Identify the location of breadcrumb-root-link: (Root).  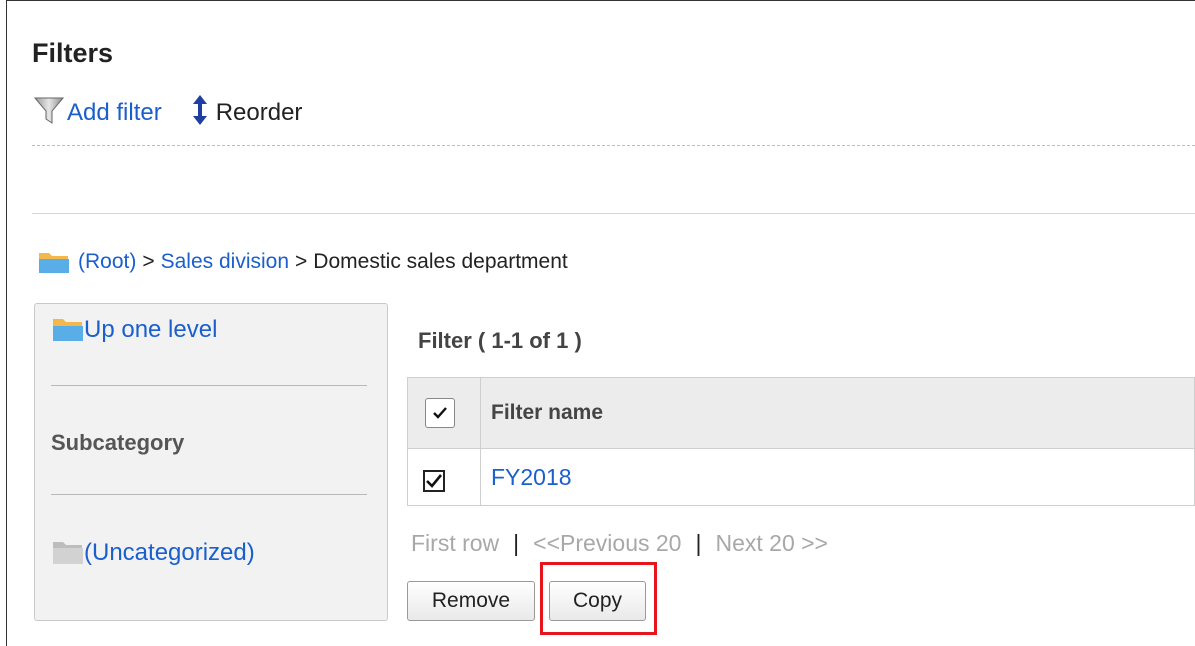
(107, 262).